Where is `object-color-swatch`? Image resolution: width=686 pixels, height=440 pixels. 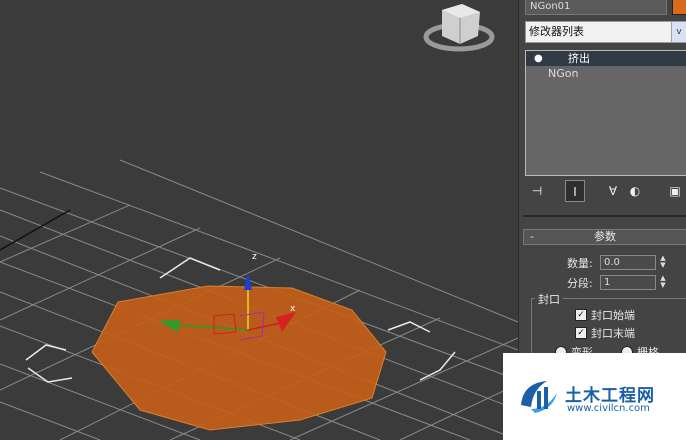 object-color-swatch is located at coordinates (679, 7).